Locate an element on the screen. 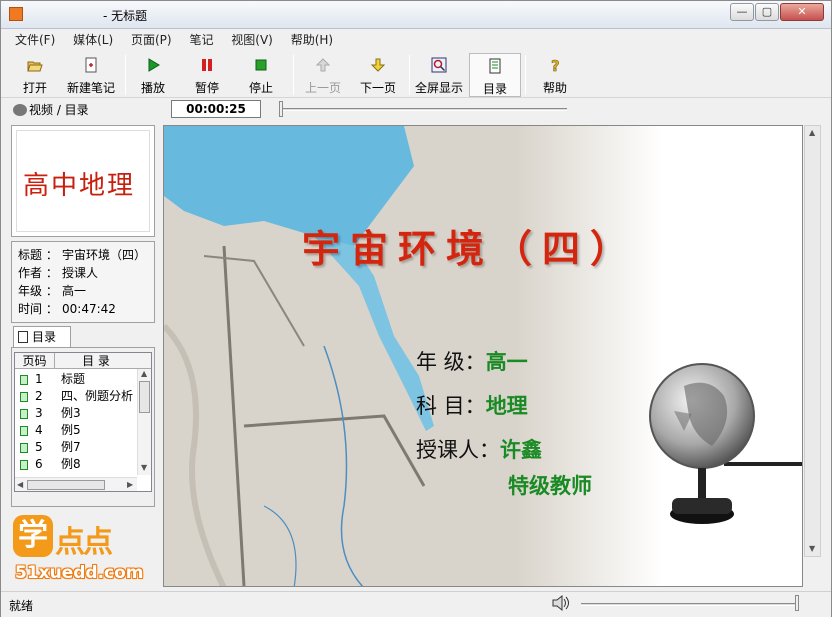 This screenshot has height=617, width=832. logo-url: 51xuedd.com is located at coordinates (79, 573).